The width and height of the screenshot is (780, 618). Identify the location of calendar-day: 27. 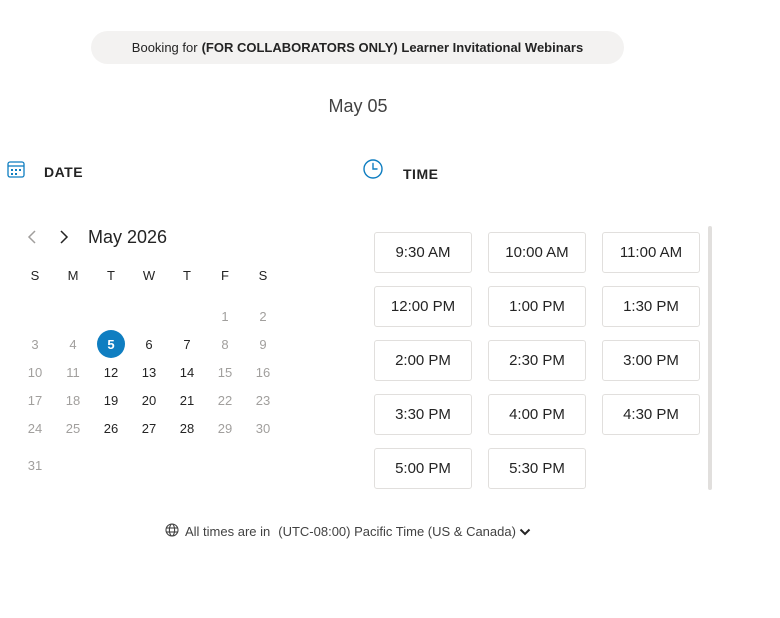
(149, 428).